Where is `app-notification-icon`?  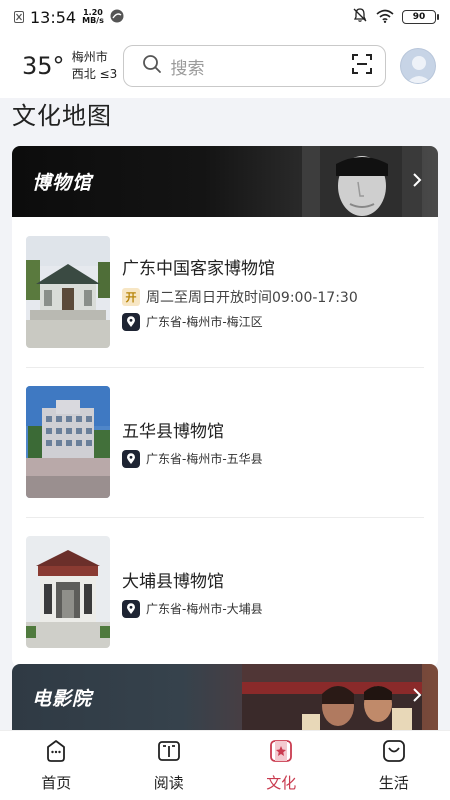 app-notification-icon is located at coordinates (117, 17).